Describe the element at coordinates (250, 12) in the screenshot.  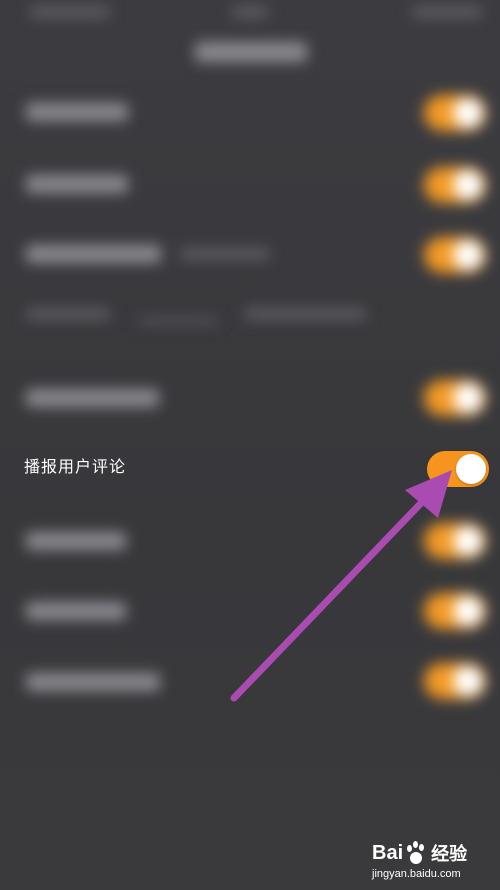
I see `status-bar-center` at that location.